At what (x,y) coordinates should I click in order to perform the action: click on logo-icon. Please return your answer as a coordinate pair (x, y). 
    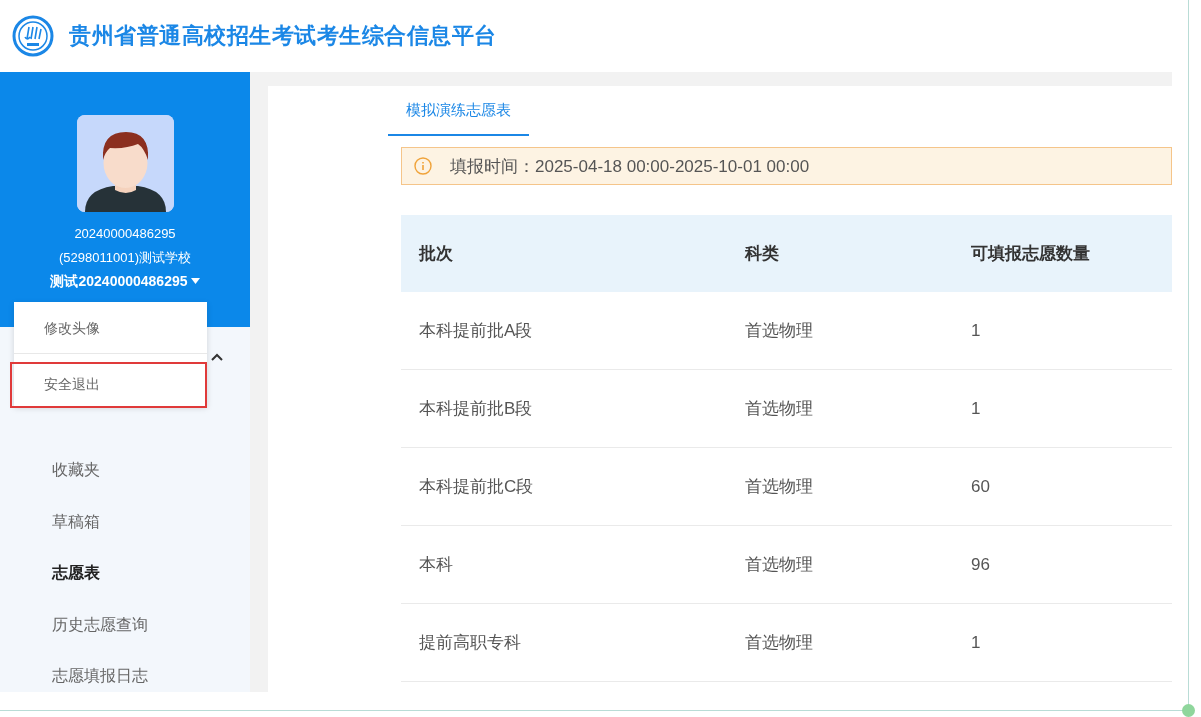
    Looking at the image, I should click on (33, 36).